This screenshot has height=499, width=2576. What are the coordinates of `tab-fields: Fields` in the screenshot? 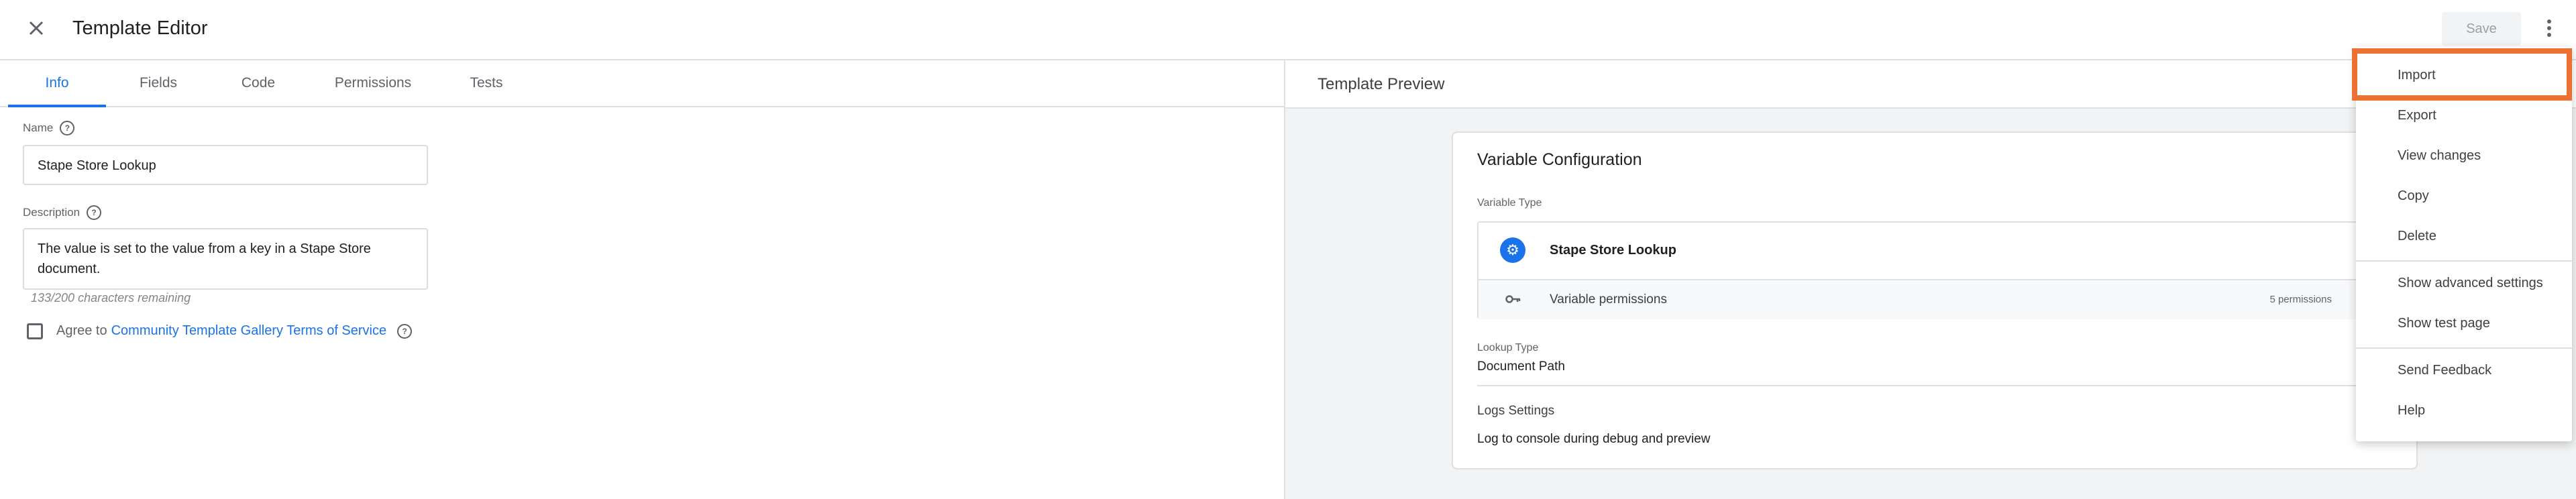 It's located at (158, 83).